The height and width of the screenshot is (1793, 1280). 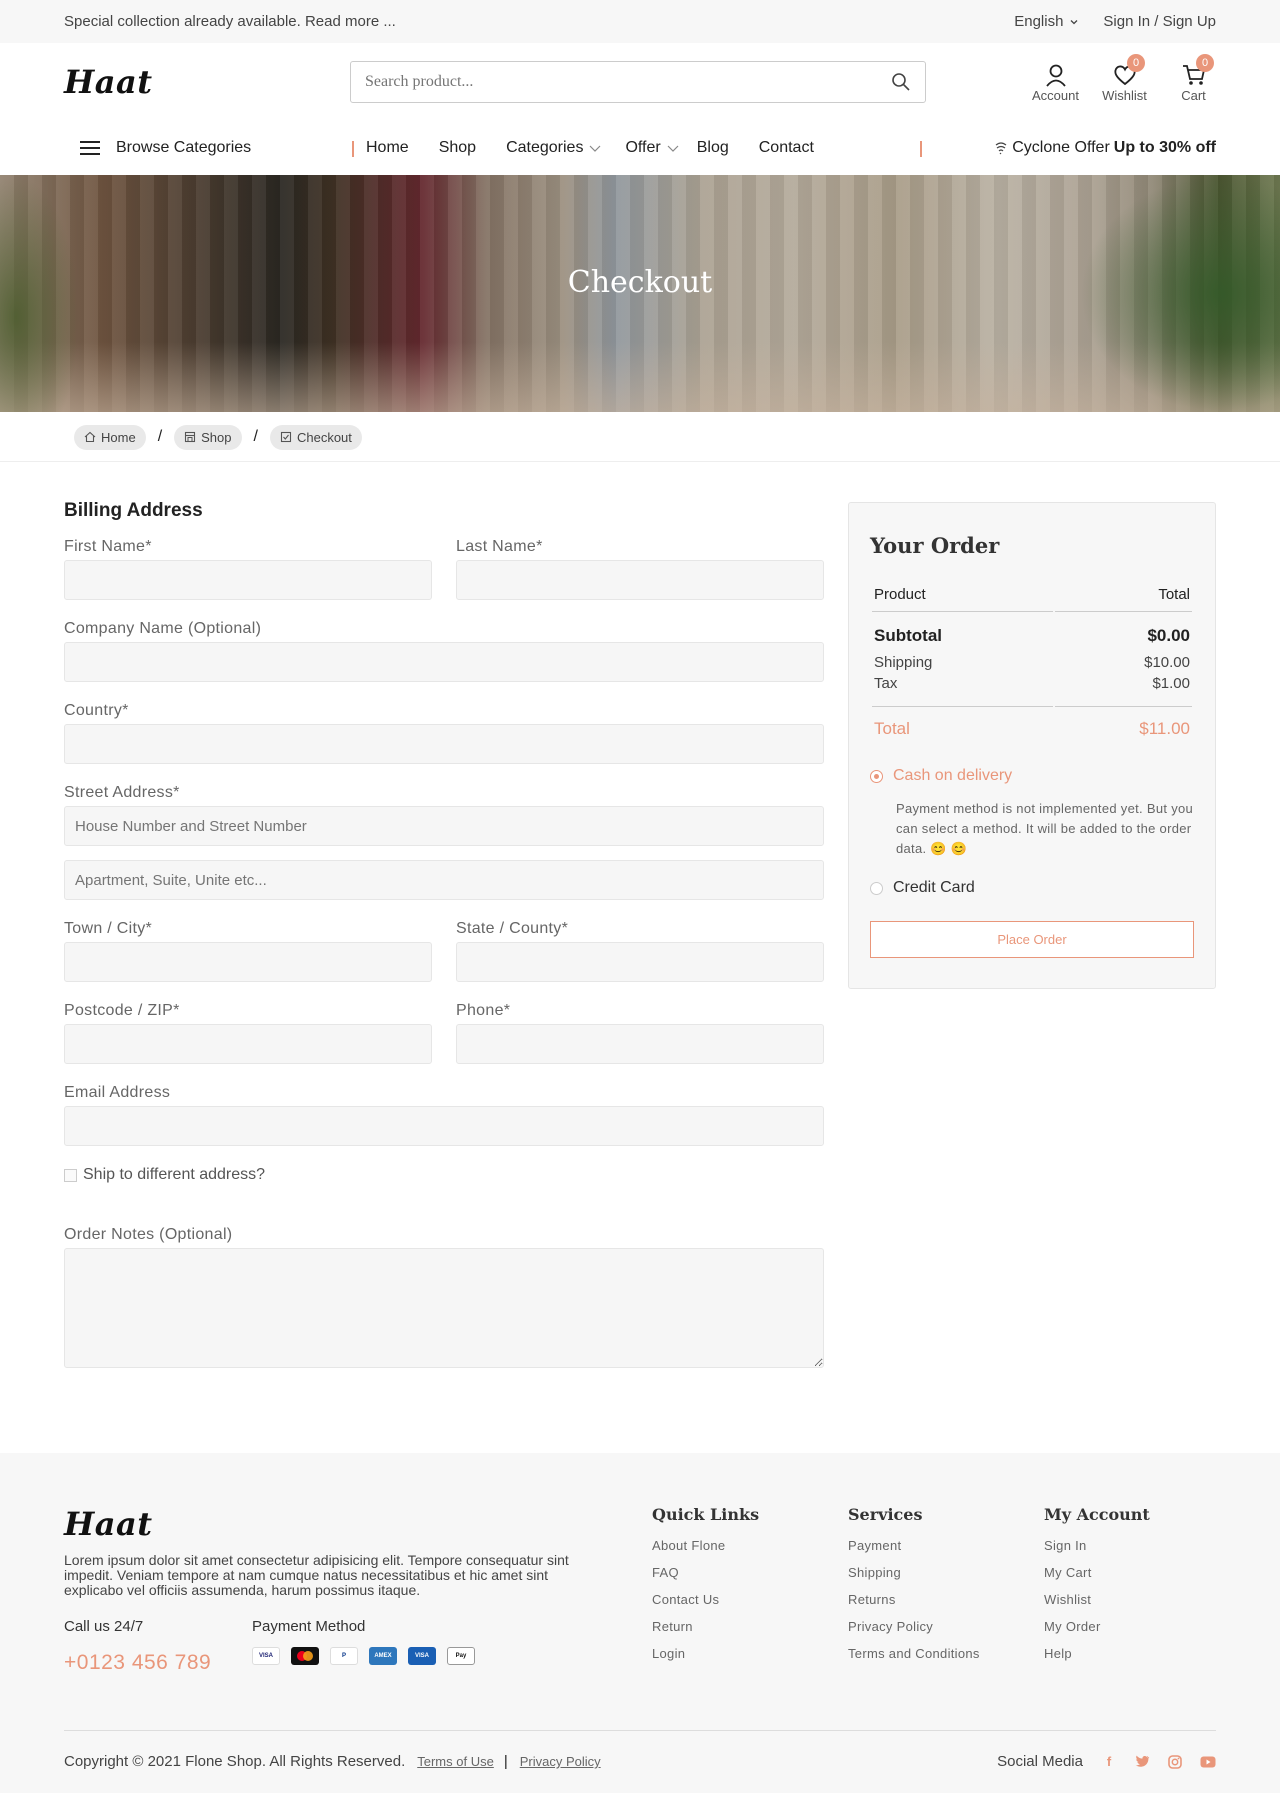 I want to click on instagram-icon, so click(x=1175, y=1761).